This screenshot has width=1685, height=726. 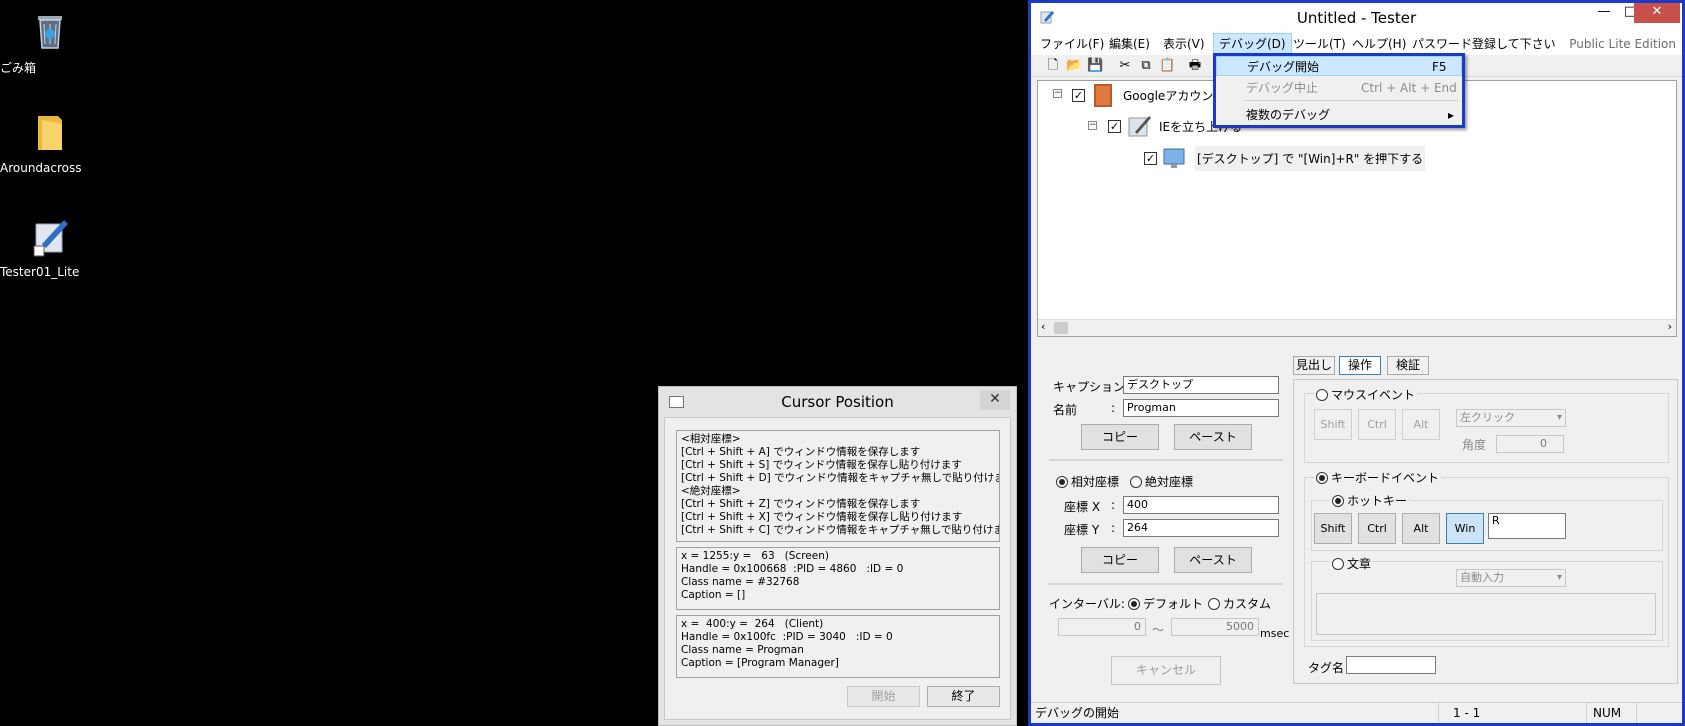 I want to click on tag-name-input, so click(x=1391, y=665).